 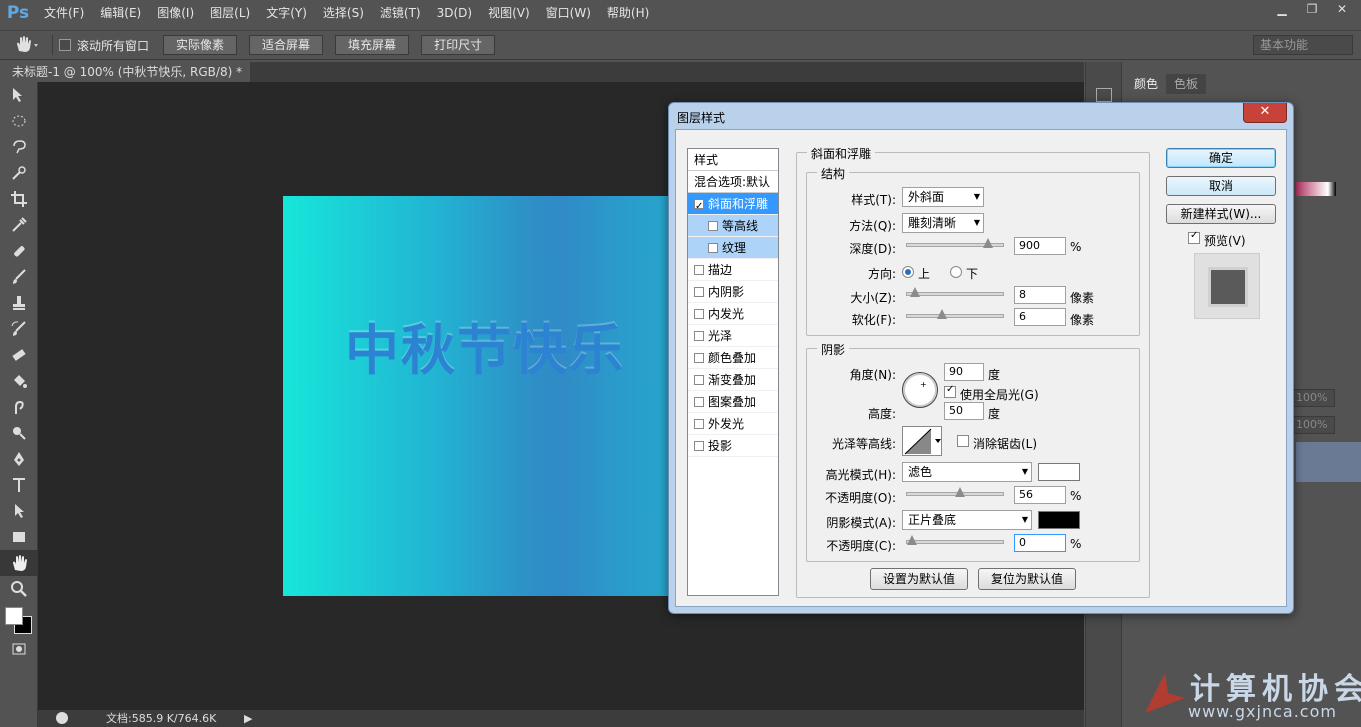 I want to click on minimize-icon: ▁, so click(x=1282, y=9).